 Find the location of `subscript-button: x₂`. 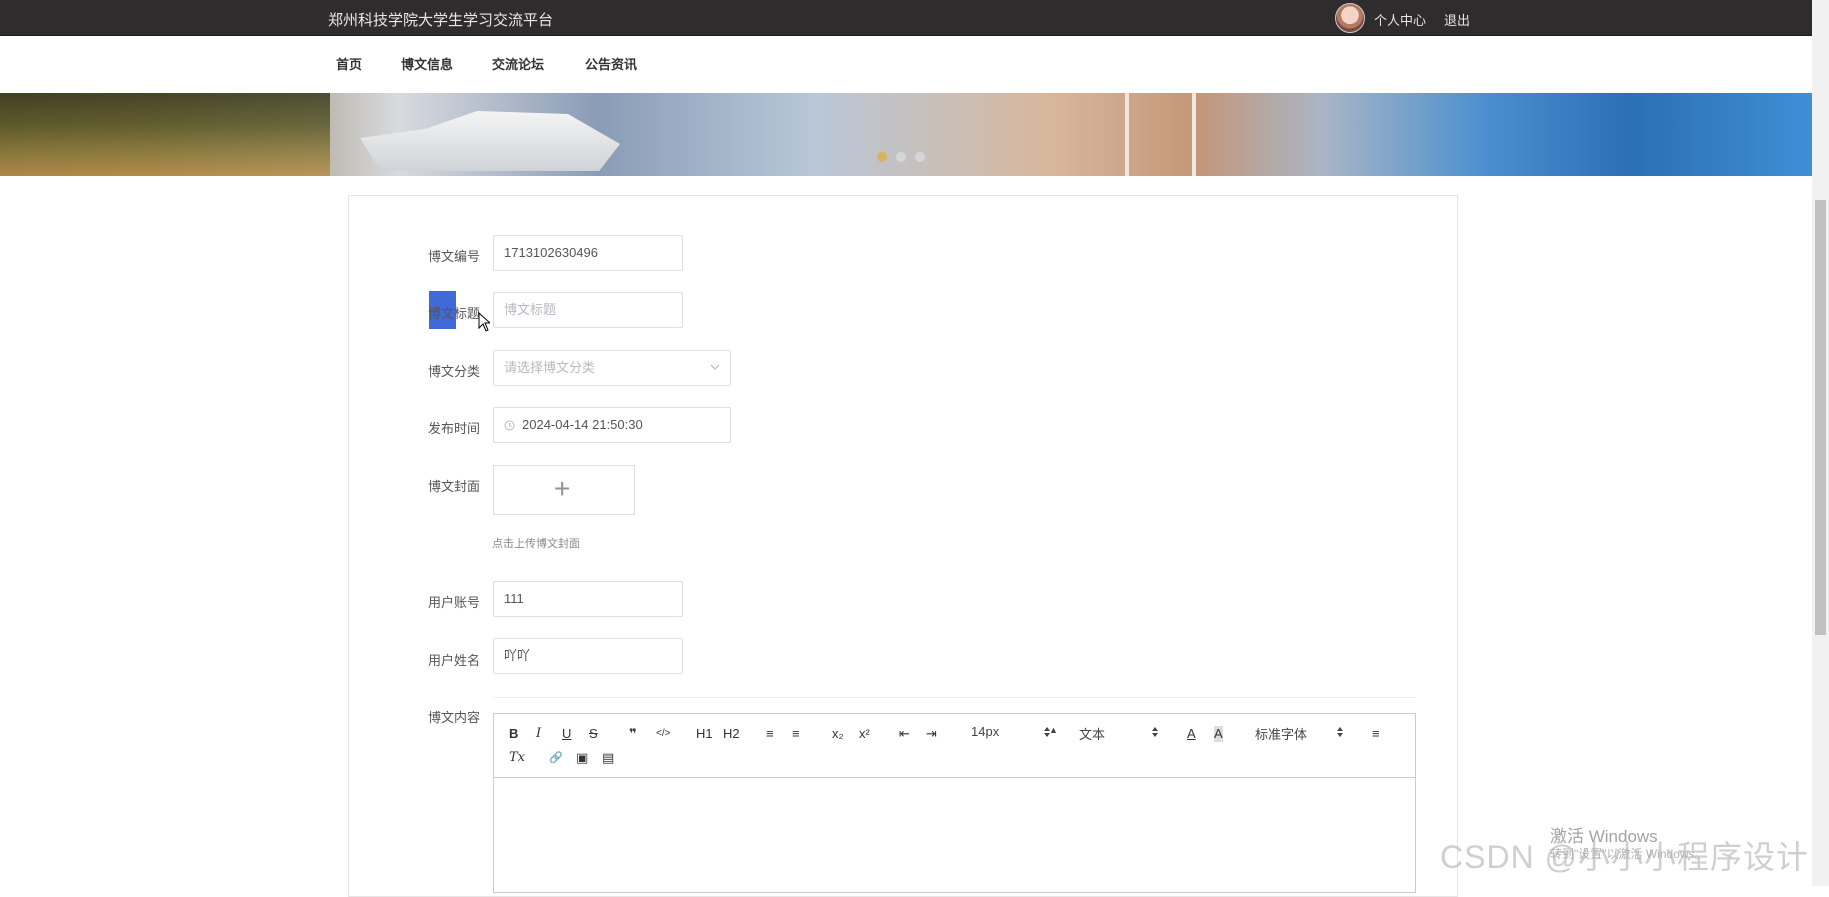

subscript-button: x₂ is located at coordinates (838, 734).